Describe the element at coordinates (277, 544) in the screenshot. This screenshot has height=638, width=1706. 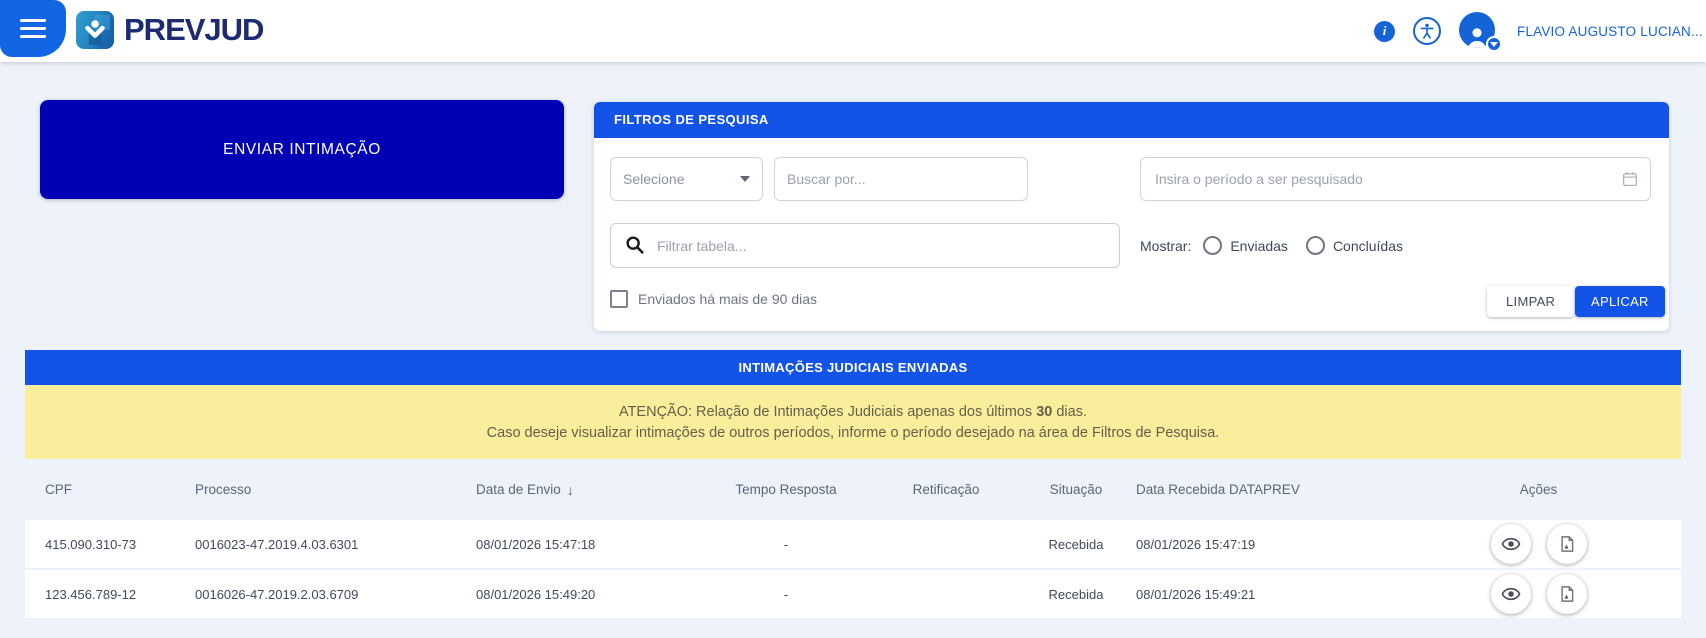
I see `cell-processo: 0016023-47.2019.4.03.6301` at that location.